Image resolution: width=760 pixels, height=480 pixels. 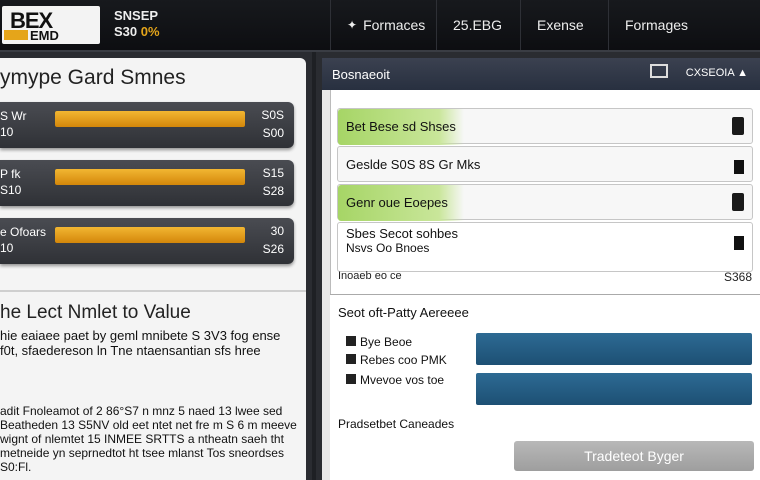 I want to click on marker-icon, so click(x=739, y=167).